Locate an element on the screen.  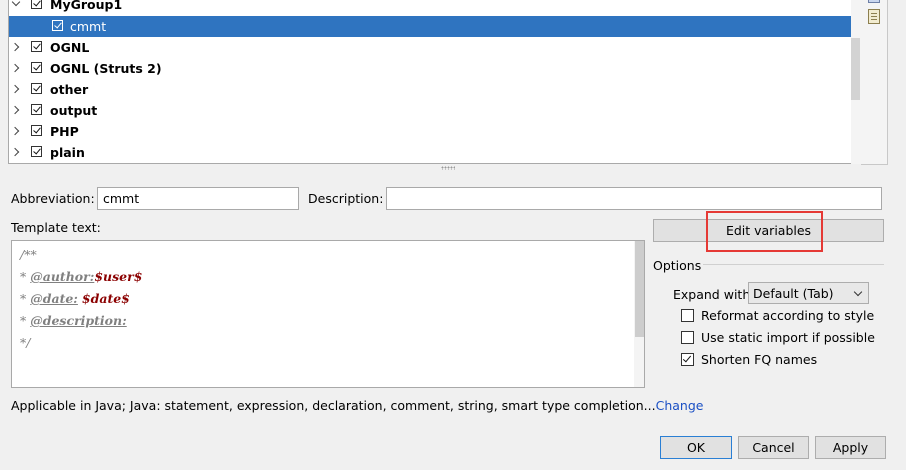
ok-label: OK is located at coordinates (696, 447).